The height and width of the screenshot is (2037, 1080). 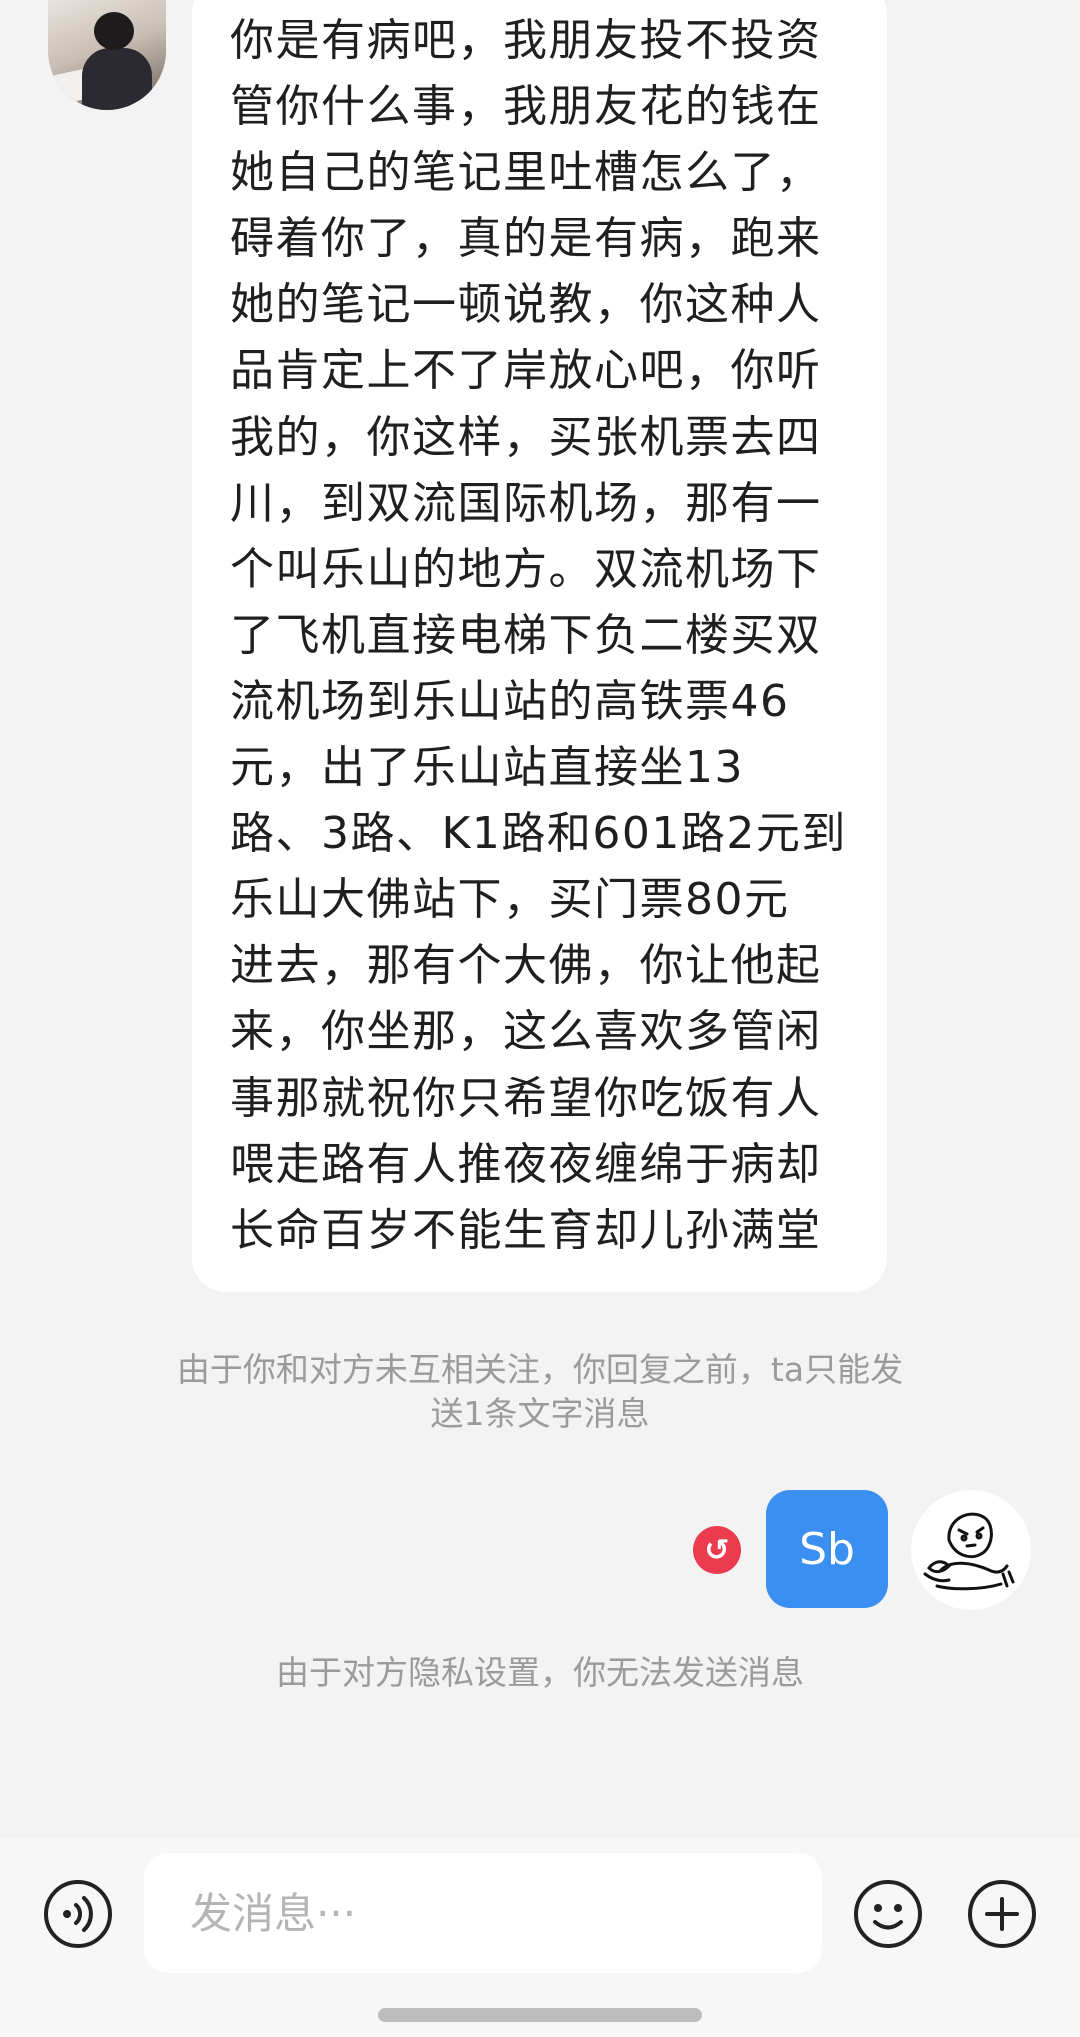 I want to click on voice-icon, so click(x=78, y=1914).